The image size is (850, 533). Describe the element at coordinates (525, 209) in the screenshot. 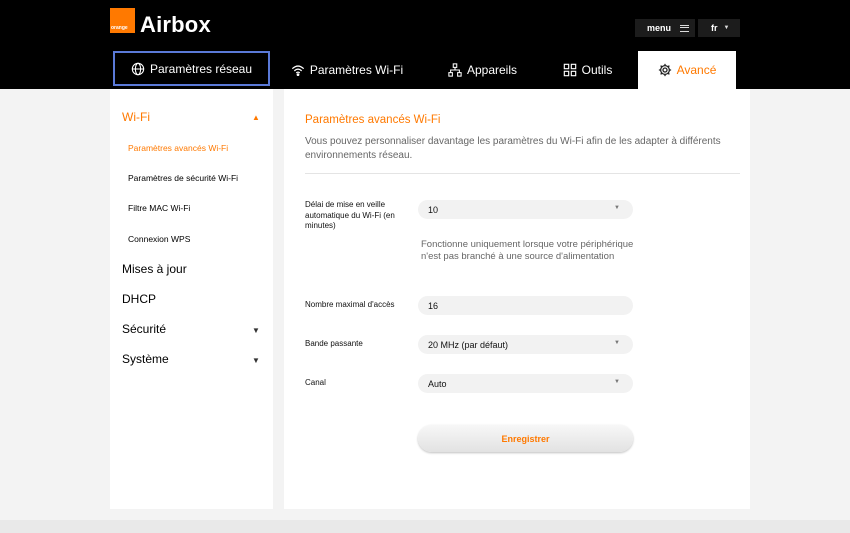

I see `sleep-delay-select: 10 ▼` at that location.